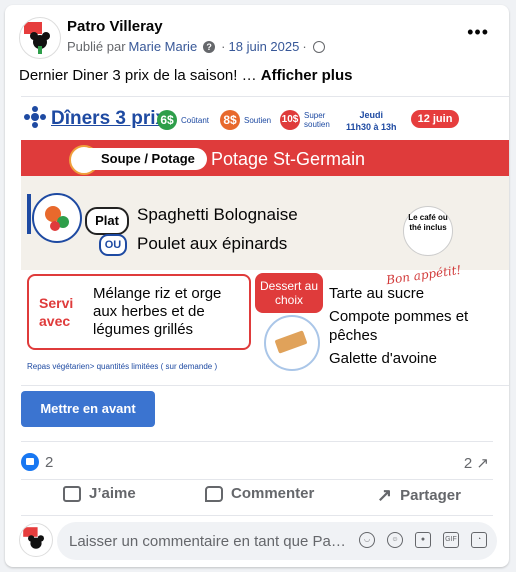 The image size is (516, 572). I want to click on dessert-item: Galette d'avoine, so click(383, 358).